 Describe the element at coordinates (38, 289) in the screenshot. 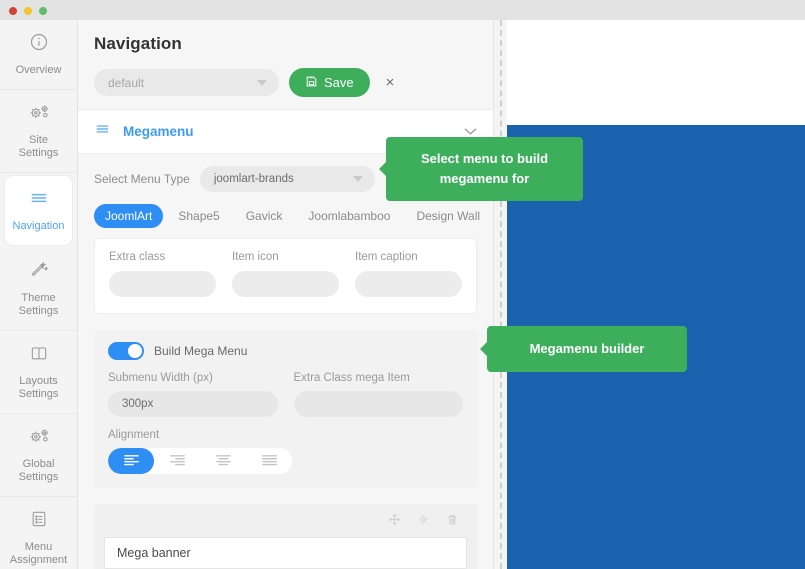

I see `sidebar-item-theme-settings: Theme Settings` at that location.